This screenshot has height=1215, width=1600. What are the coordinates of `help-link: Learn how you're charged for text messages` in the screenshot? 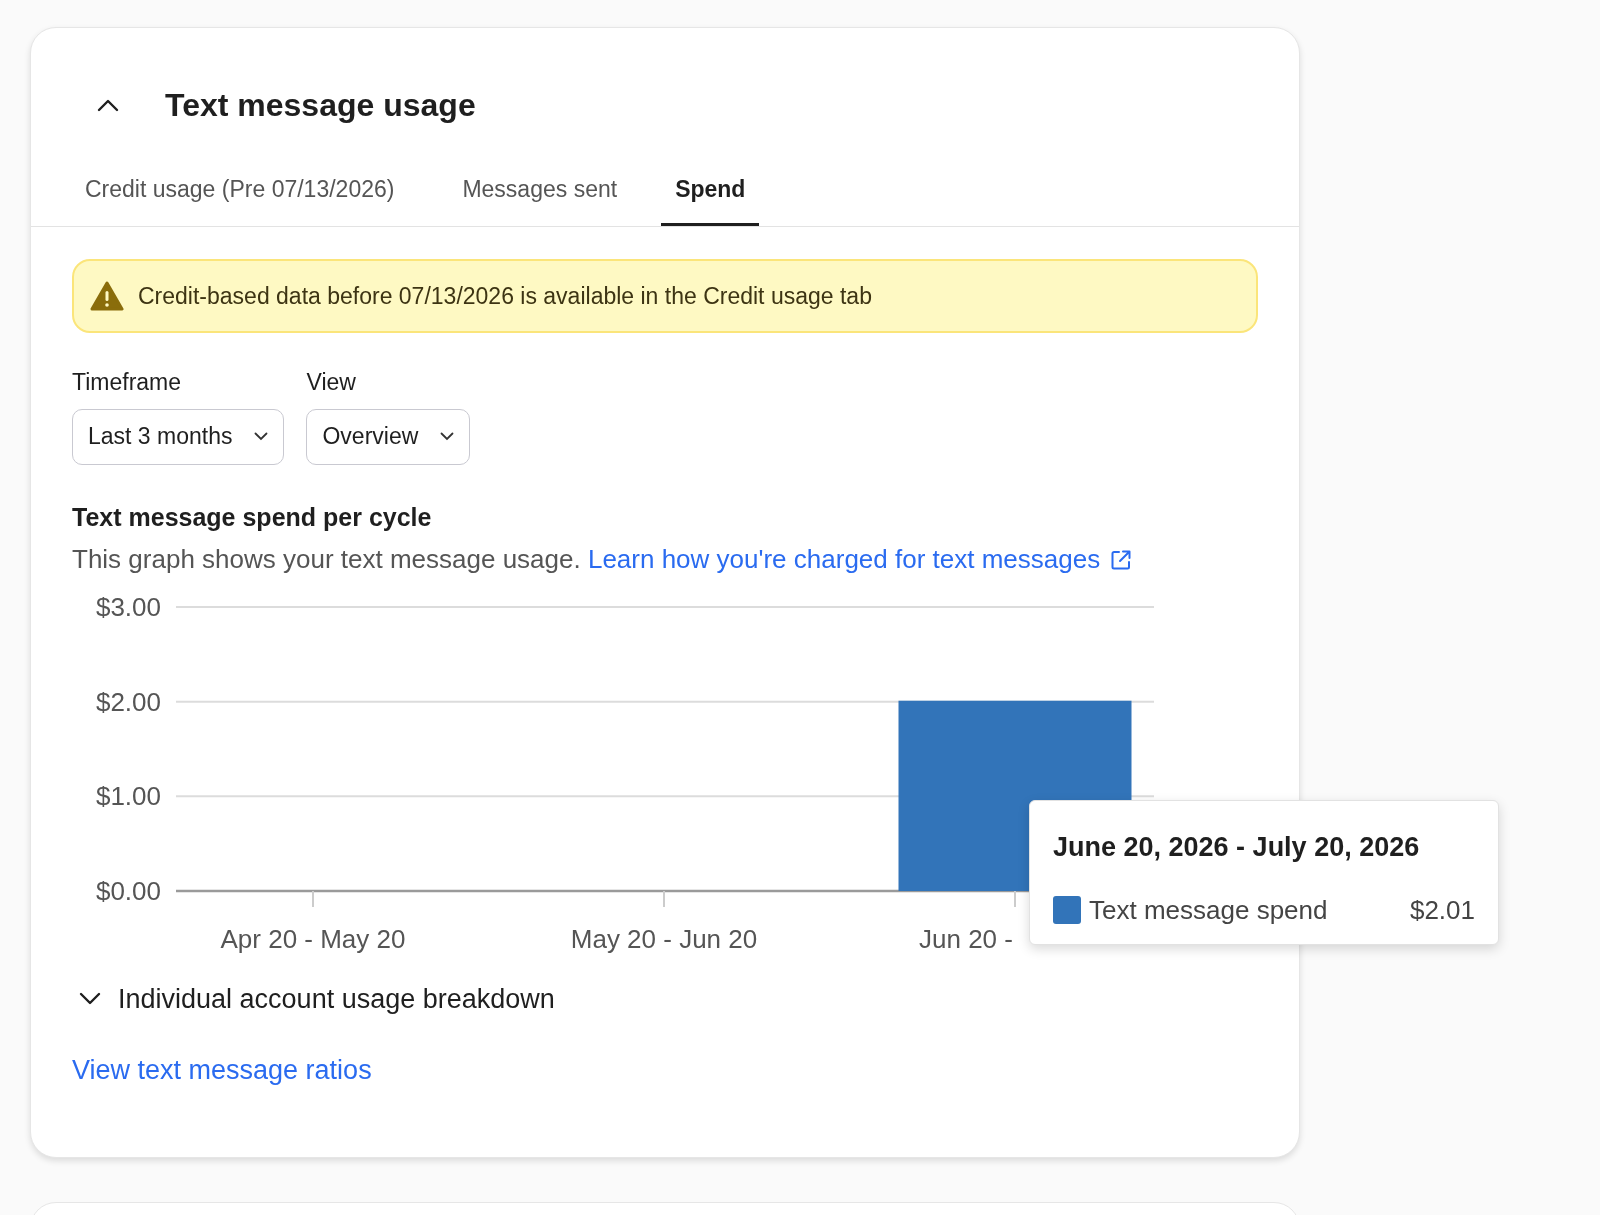 It's located at (860, 559).